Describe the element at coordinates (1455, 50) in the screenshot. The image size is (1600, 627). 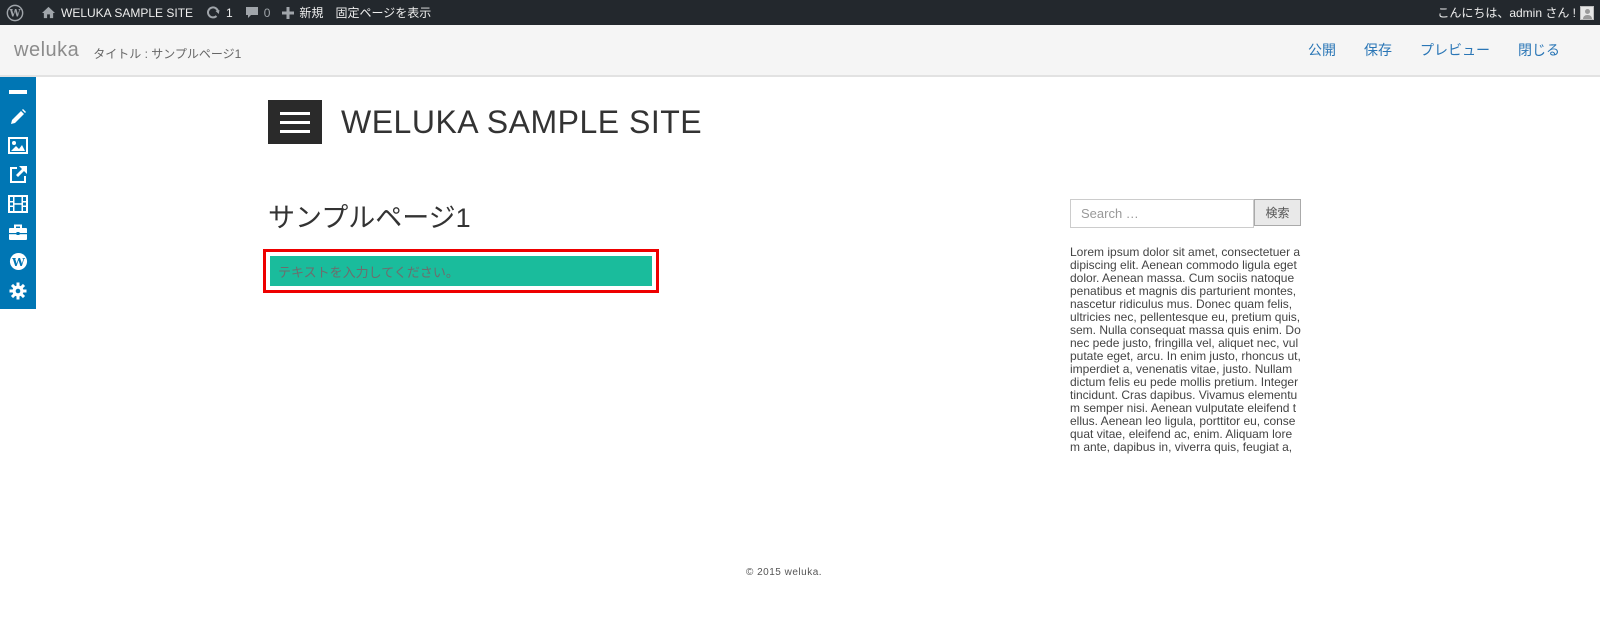
I see `preview-button: プレビュー` at that location.